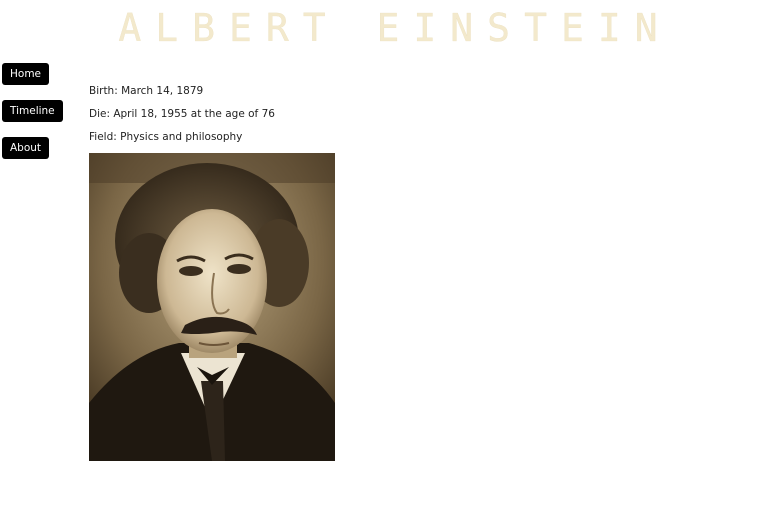 The width and height of the screenshot is (770, 532). Describe the element at coordinates (182, 114) in the screenshot. I see `death-info: Die: April 18, 1955 at the age of 76` at that location.